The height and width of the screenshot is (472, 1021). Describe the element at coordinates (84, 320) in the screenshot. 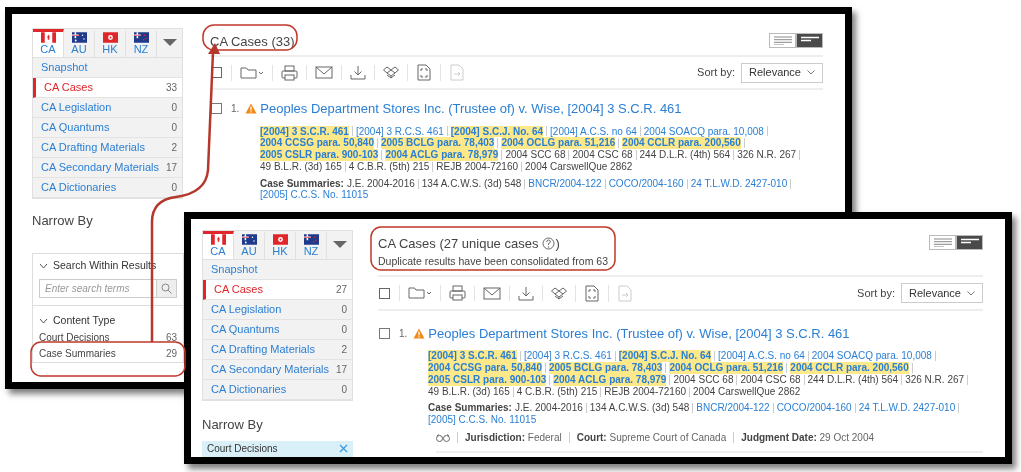

I see `filter-section-title: Content Type` at that location.